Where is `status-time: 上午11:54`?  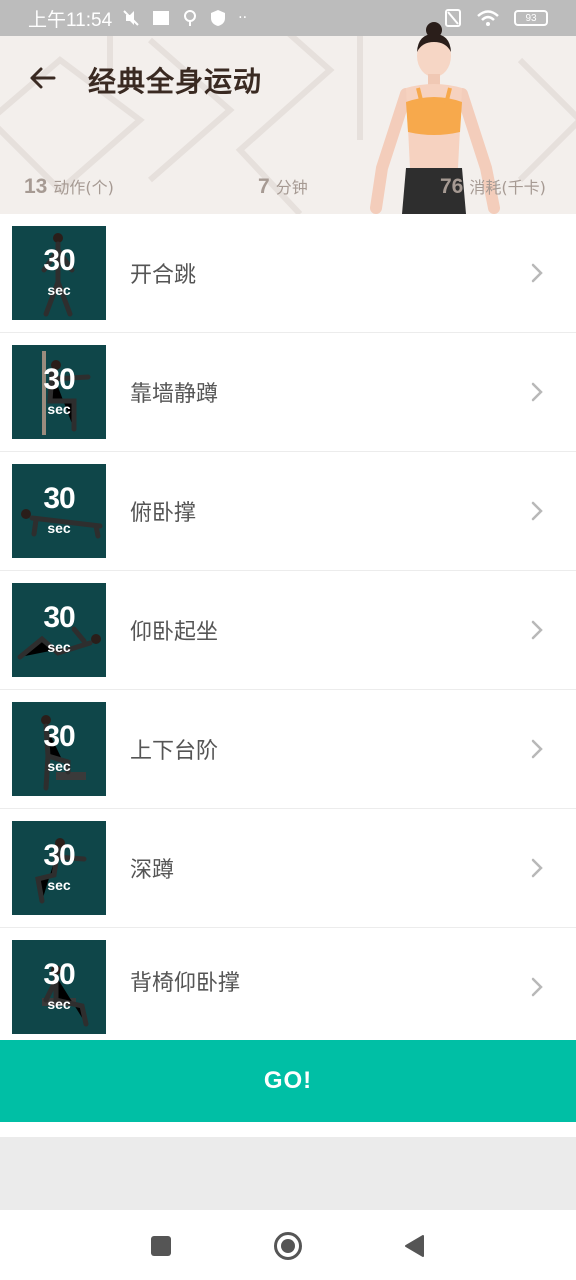 status-time: 上午11:54 is located at coordinates (70, 20).